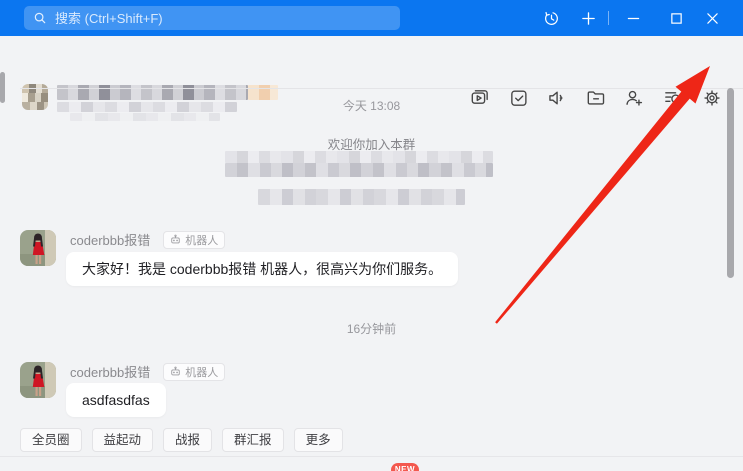  Describe the element at coordinates (371, 329) in the screenshot. I see `relative-timestamp: 16分钟前` at that location.